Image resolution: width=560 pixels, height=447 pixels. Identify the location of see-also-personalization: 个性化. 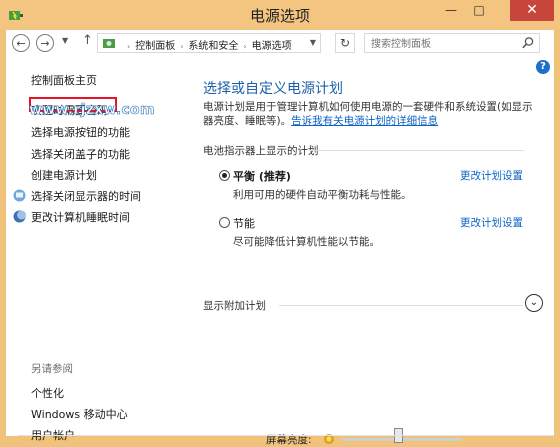
(47, 393).